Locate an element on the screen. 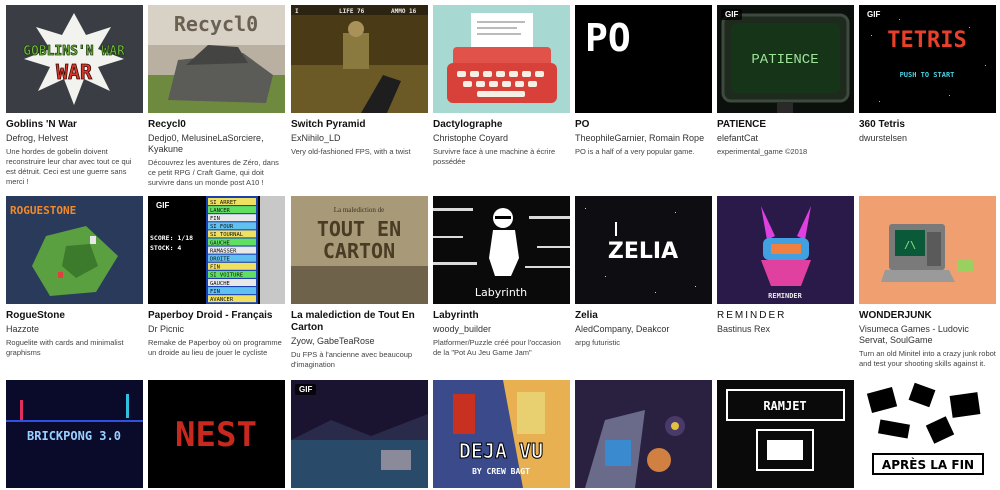  brickpong-logo: BRICKPONG 3.0 is located at coordinates (74, 436).